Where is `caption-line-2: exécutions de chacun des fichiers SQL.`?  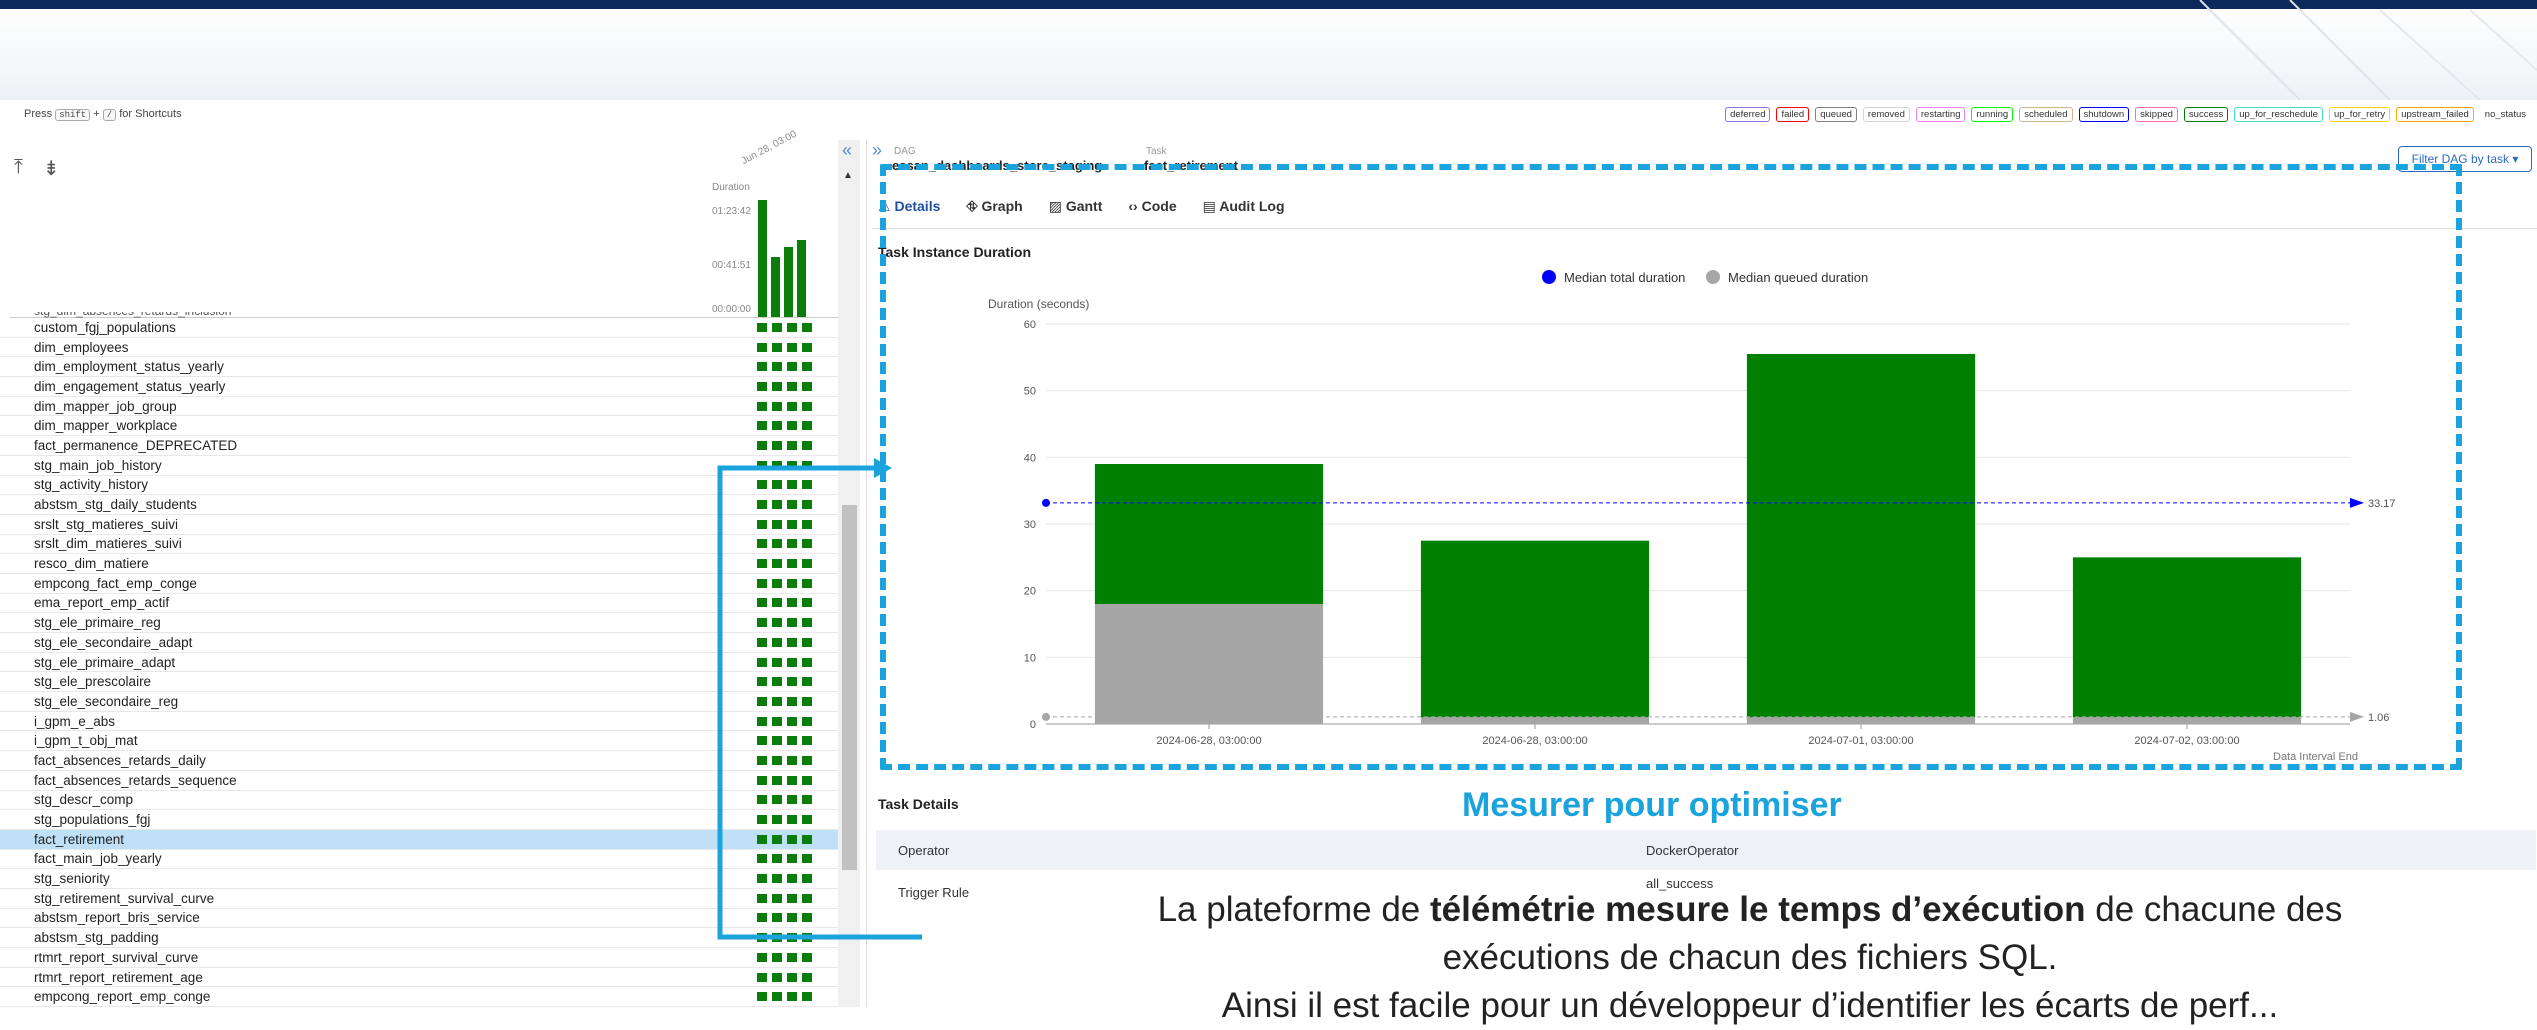
caption-line-2: exécutions de chacun des fichiers SQL. is located at coordinates (1750, 957).